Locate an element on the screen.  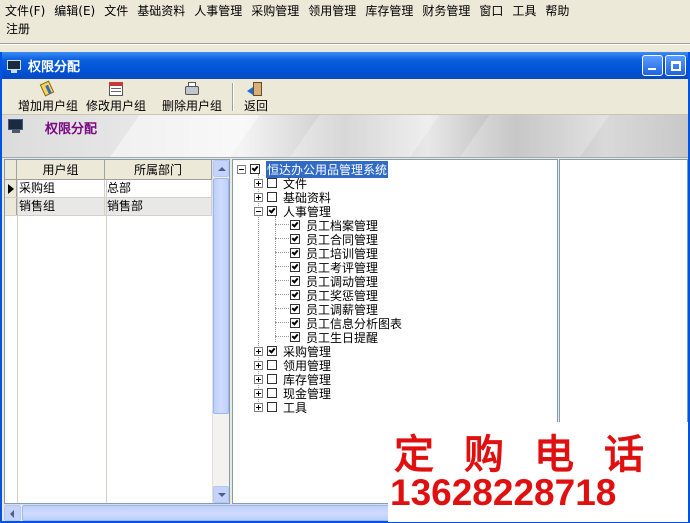
checkbox-root is located at coordinates (255, 169).